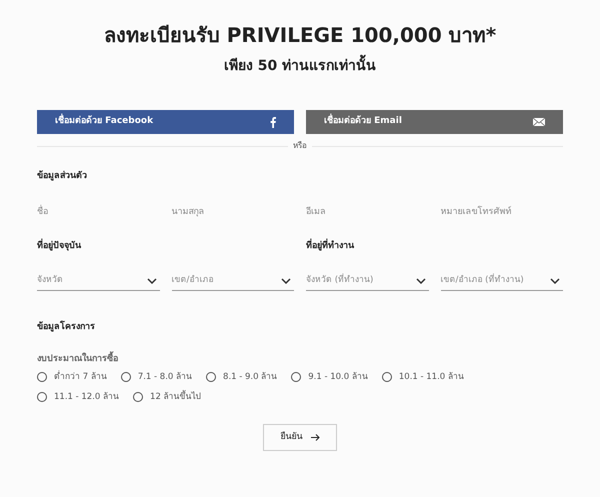 This screenshot has width=600, height=497. What do you see at coordinates (434, 122) in the screenshot?
I see `email-button: เชื่อมต่อด้วย Email` at bounding box center [434, 122].